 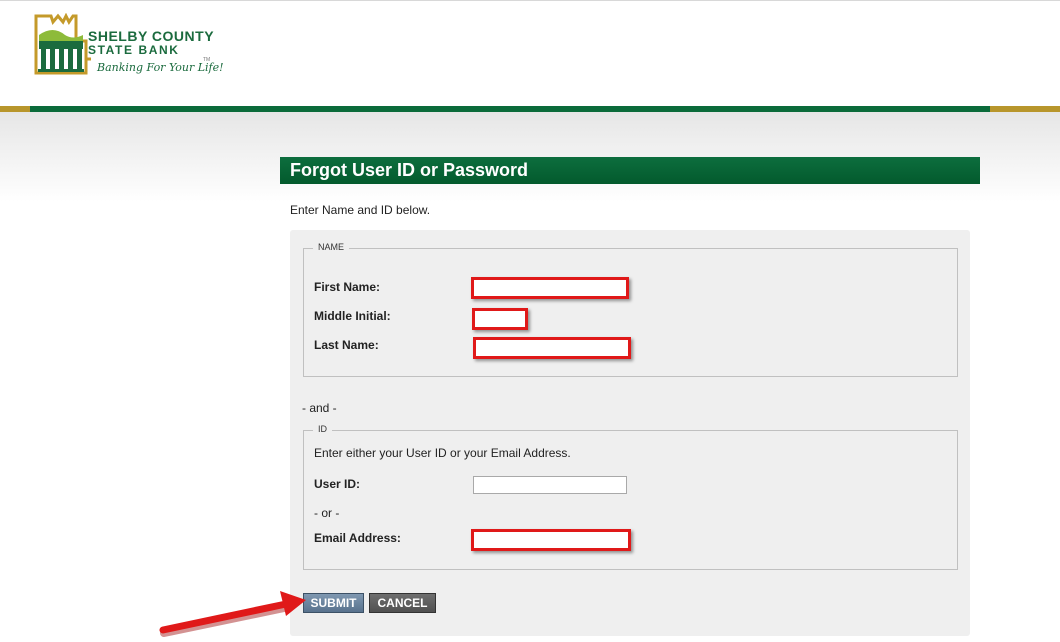 What do you see at coordinates (333, 603) in the screenshot?
I see `submit-button: SUBMIT` at bounding box center [333, 603].